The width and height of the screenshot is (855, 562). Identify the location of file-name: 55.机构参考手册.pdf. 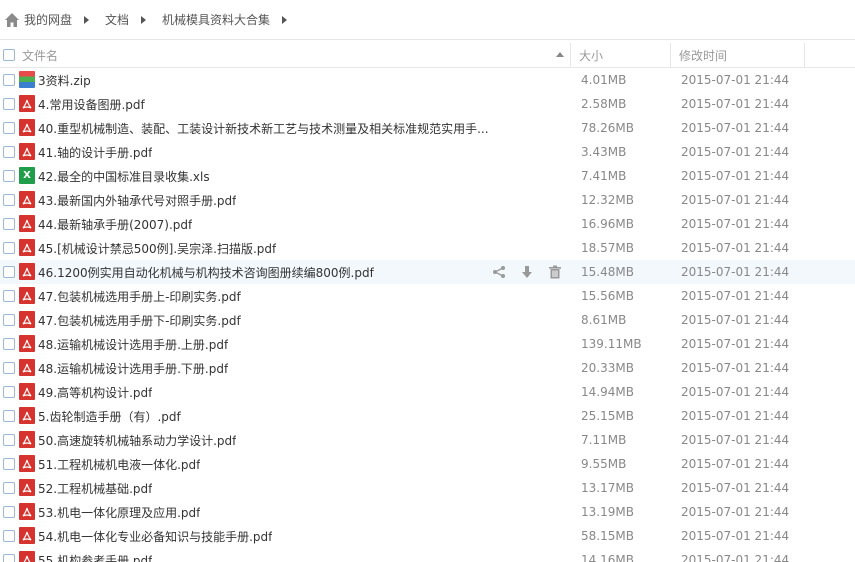
(95, 557).